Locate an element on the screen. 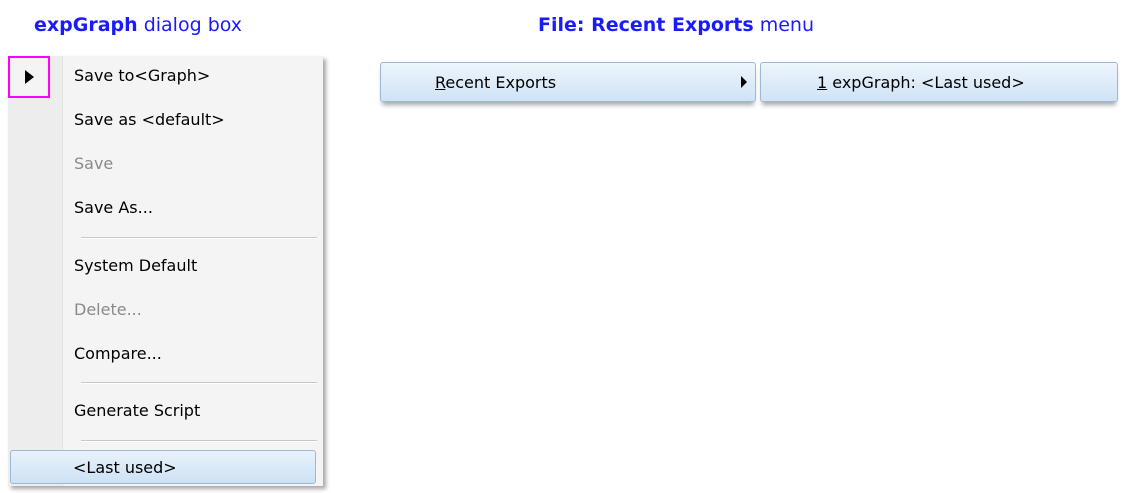 This screenshot has width=1129, height=493. dialog-heading-rest: dialog box is located at coordinates (193, 25).